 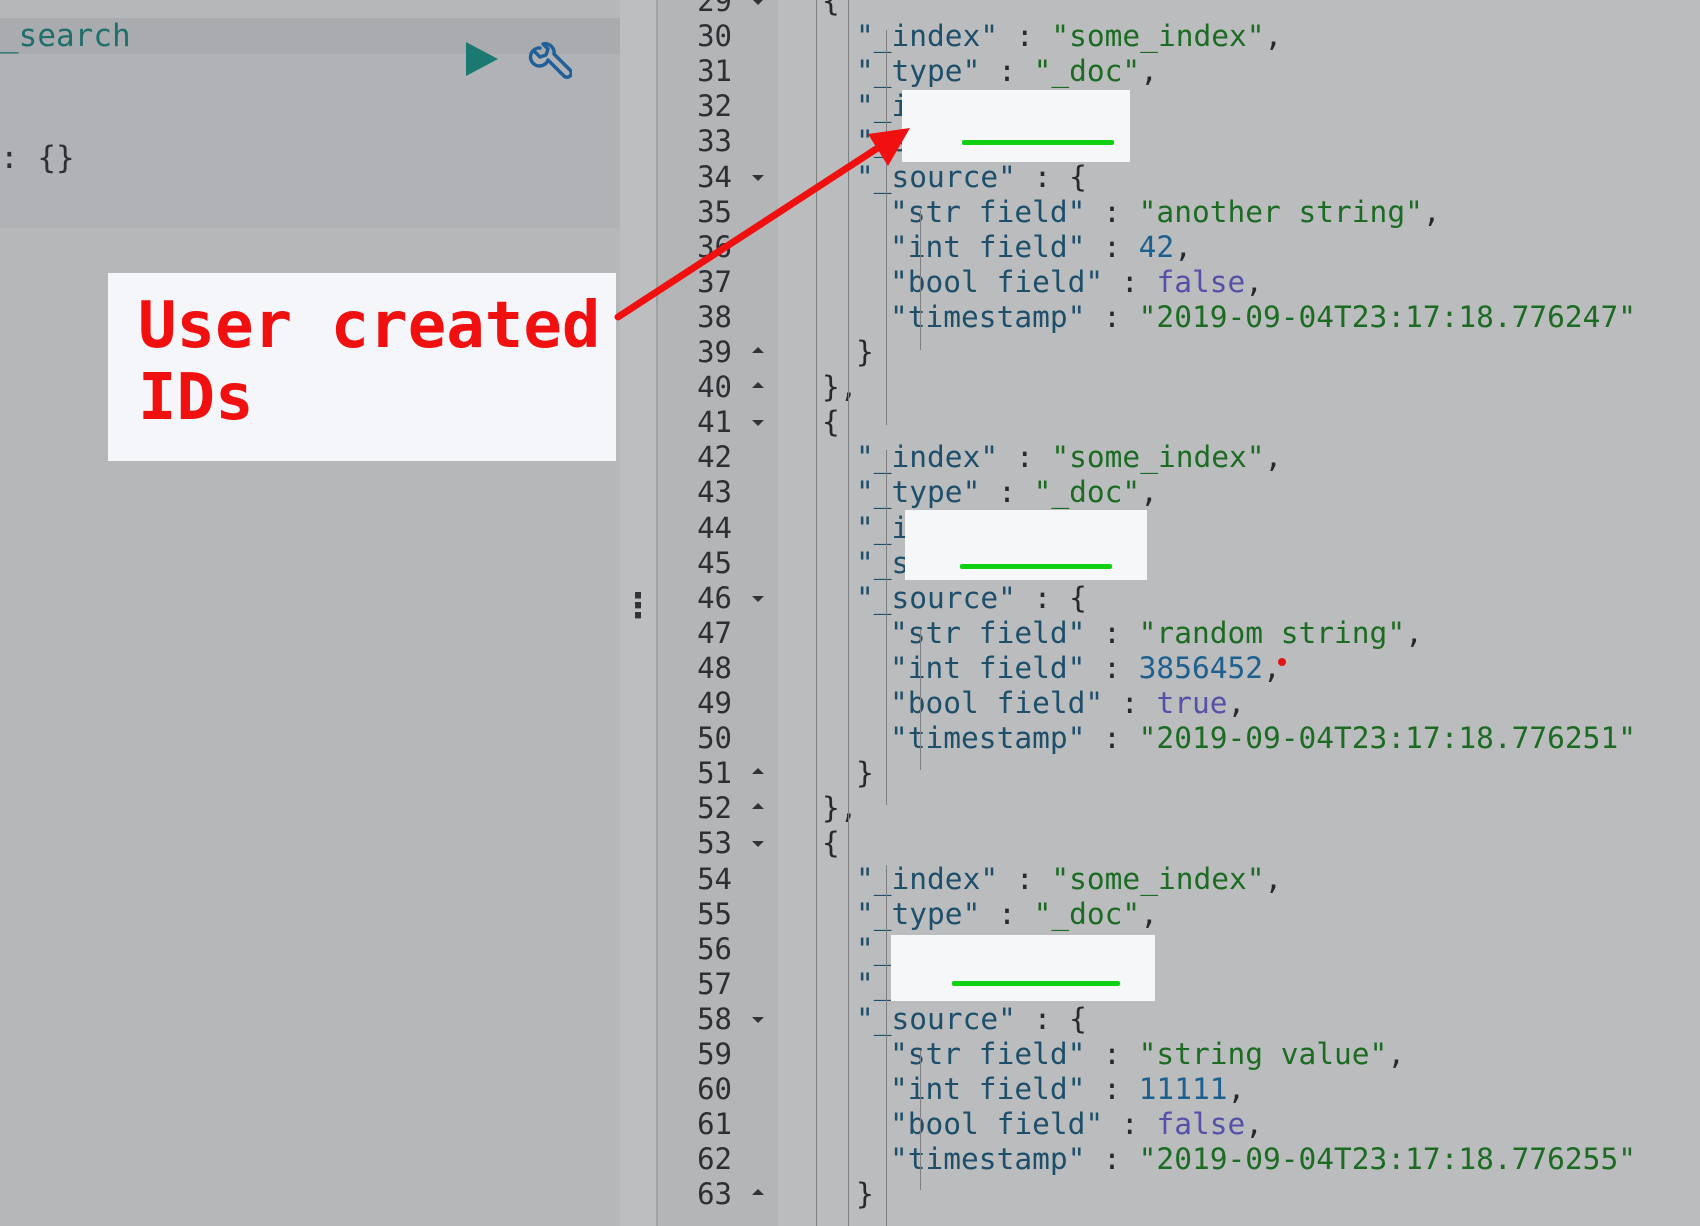 What do you see at coordinates (918, 914) in the screenshot?
I see `code-token: "_type"` at bounding box center [918, 914].